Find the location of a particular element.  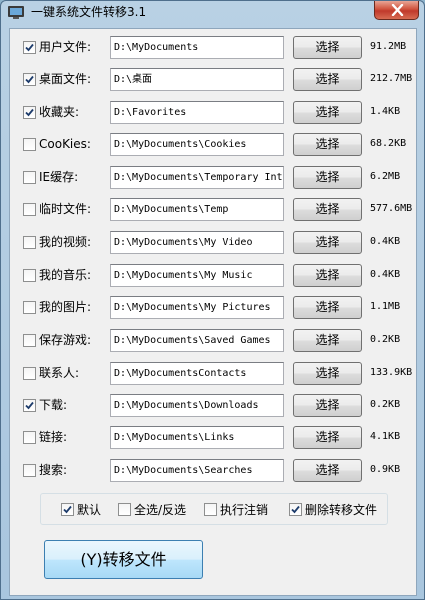

size-value: 4.1KB is located at coordinates (385, 436).